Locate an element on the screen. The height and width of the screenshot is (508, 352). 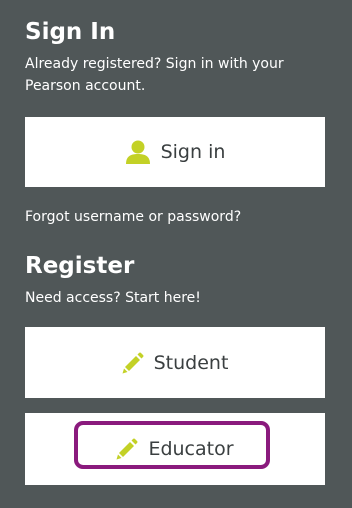
educator-button-label: Educator is located at coordinates (191, 449).